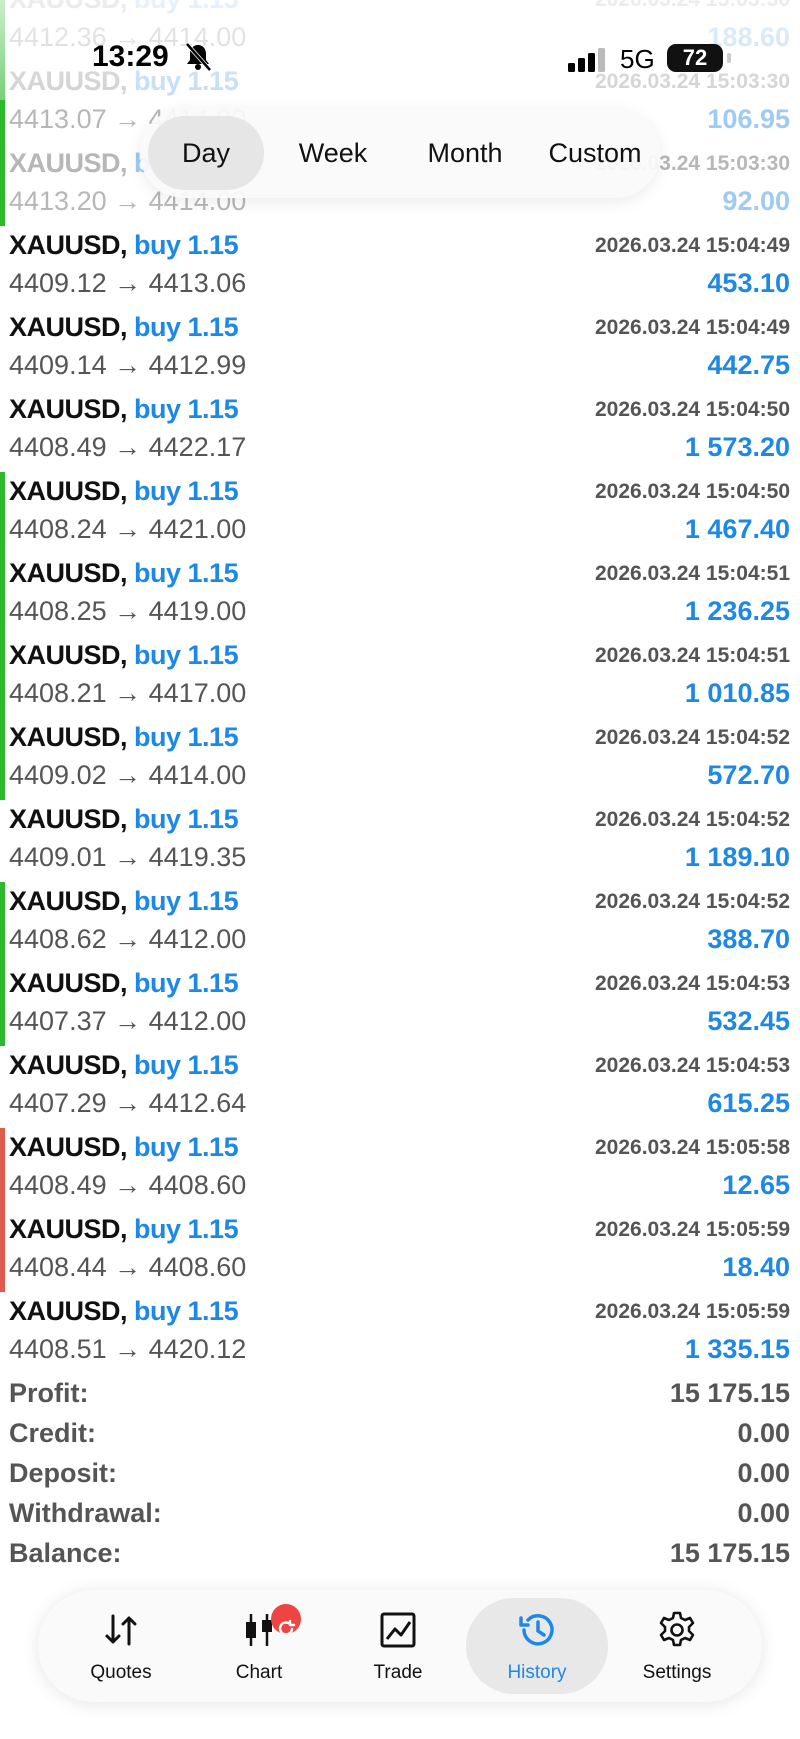 Image resolution: width=800 pixels, height=1739 pixels. Describe the element at coordinates (756, 1267) in the screenshot. I see `trade-profit: 18.40` at that location.